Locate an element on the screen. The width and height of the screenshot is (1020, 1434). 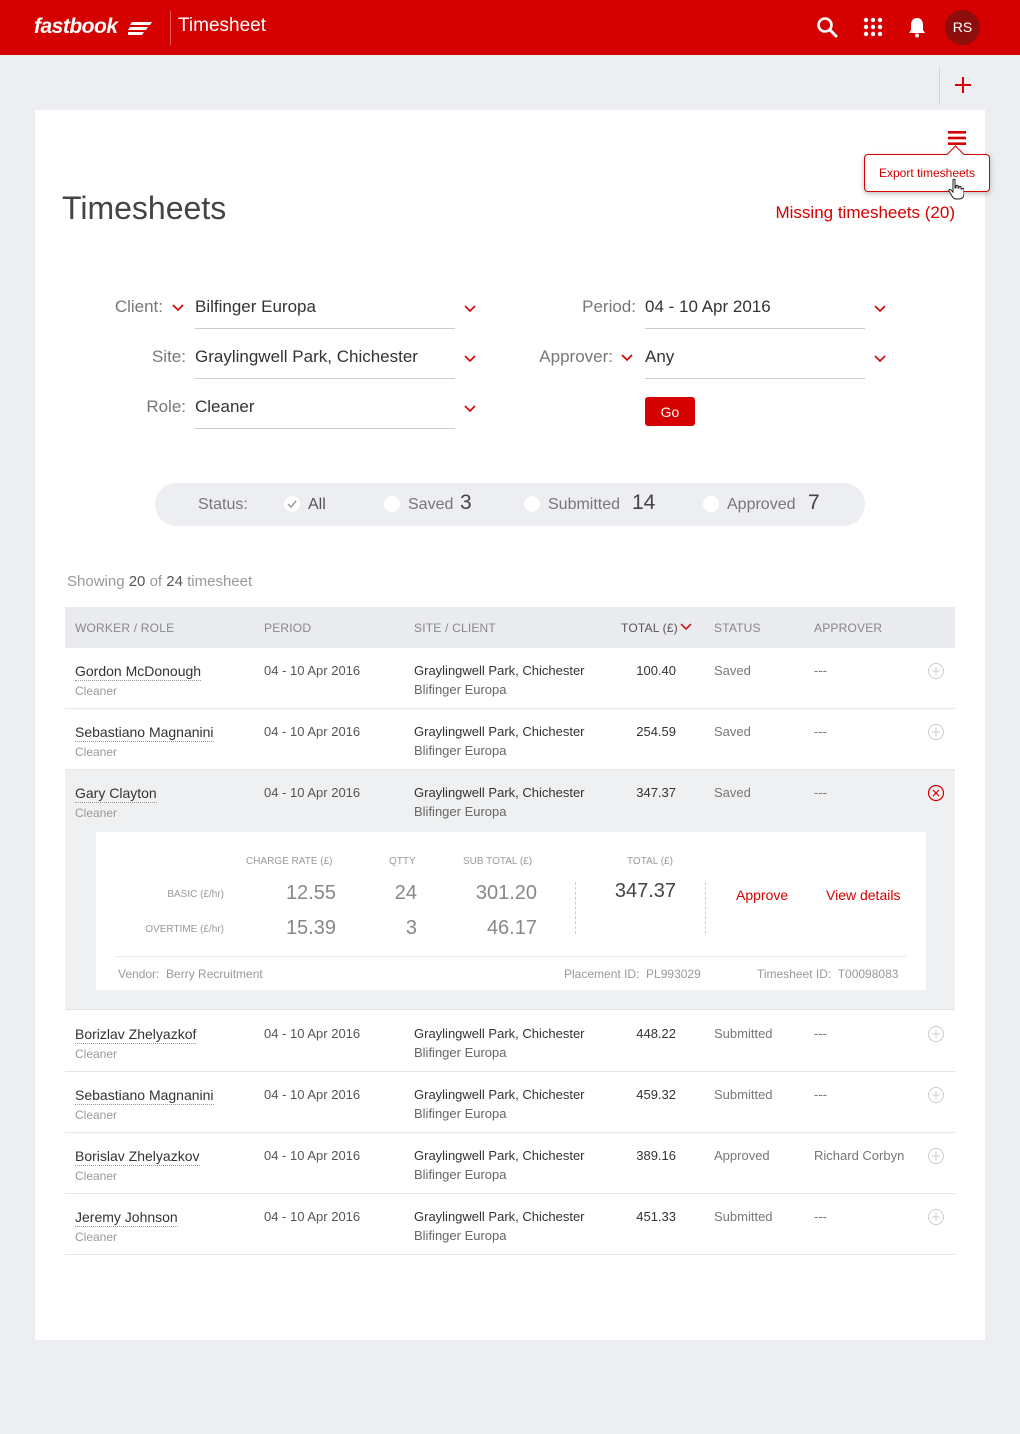
client-select: Bilfinger Europa is located at coordinates (325, 313).